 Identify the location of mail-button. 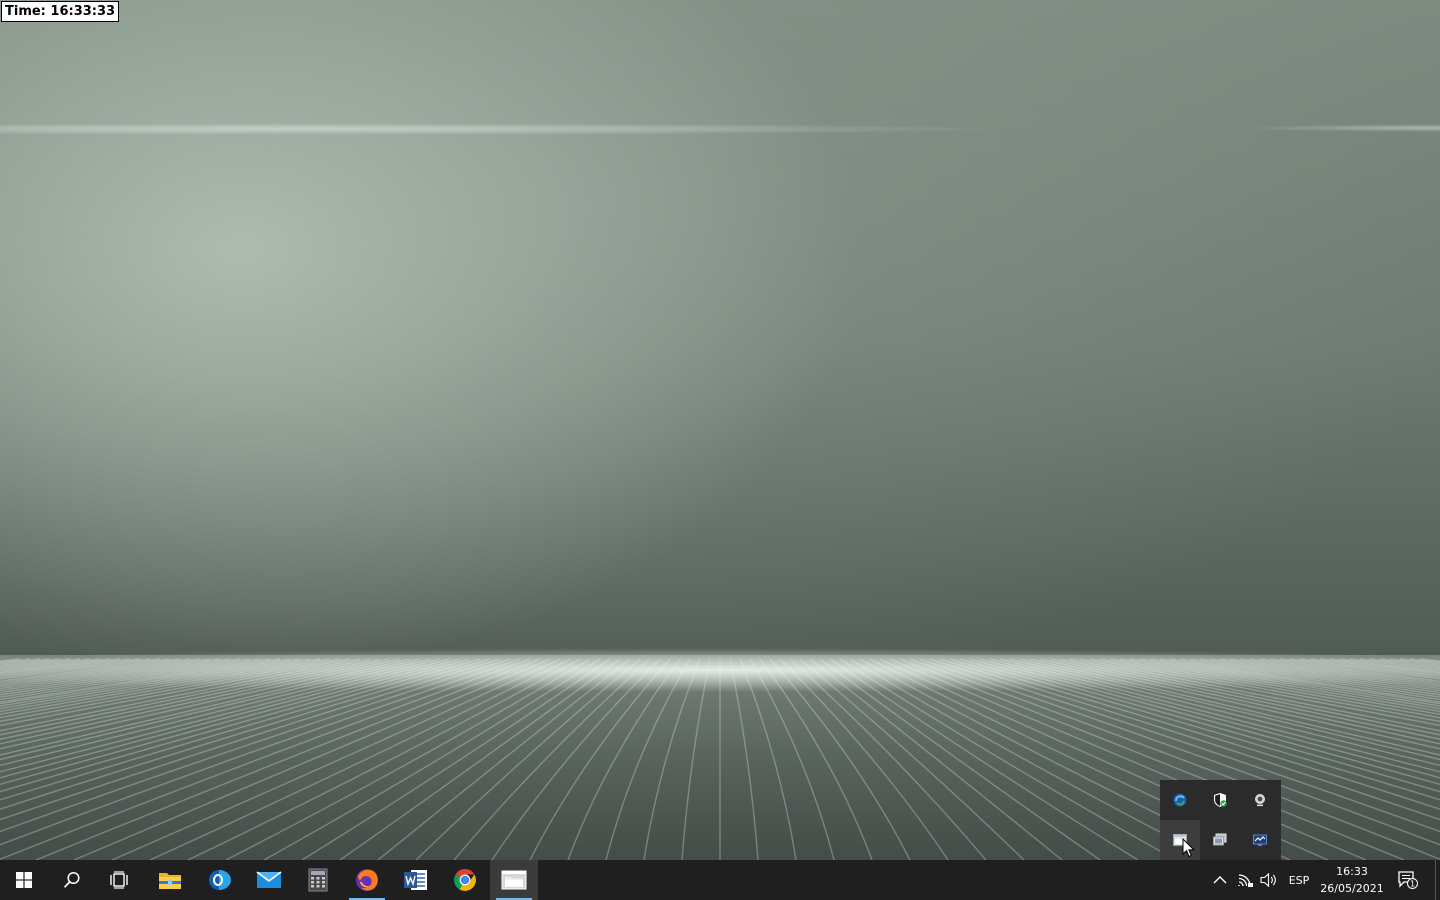
(269, 880).